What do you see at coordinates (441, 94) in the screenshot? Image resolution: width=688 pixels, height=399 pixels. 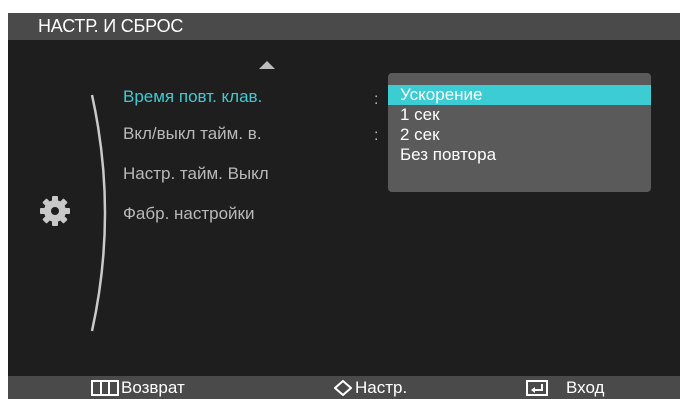 I see `option-label: Ускорение` at bounding box center [441, 94].